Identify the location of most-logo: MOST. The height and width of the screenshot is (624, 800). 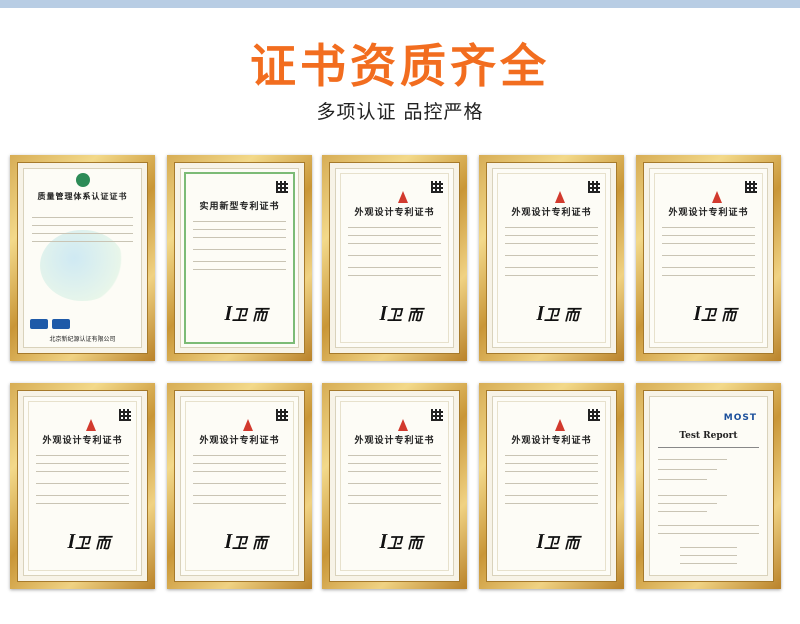
(740, 418).